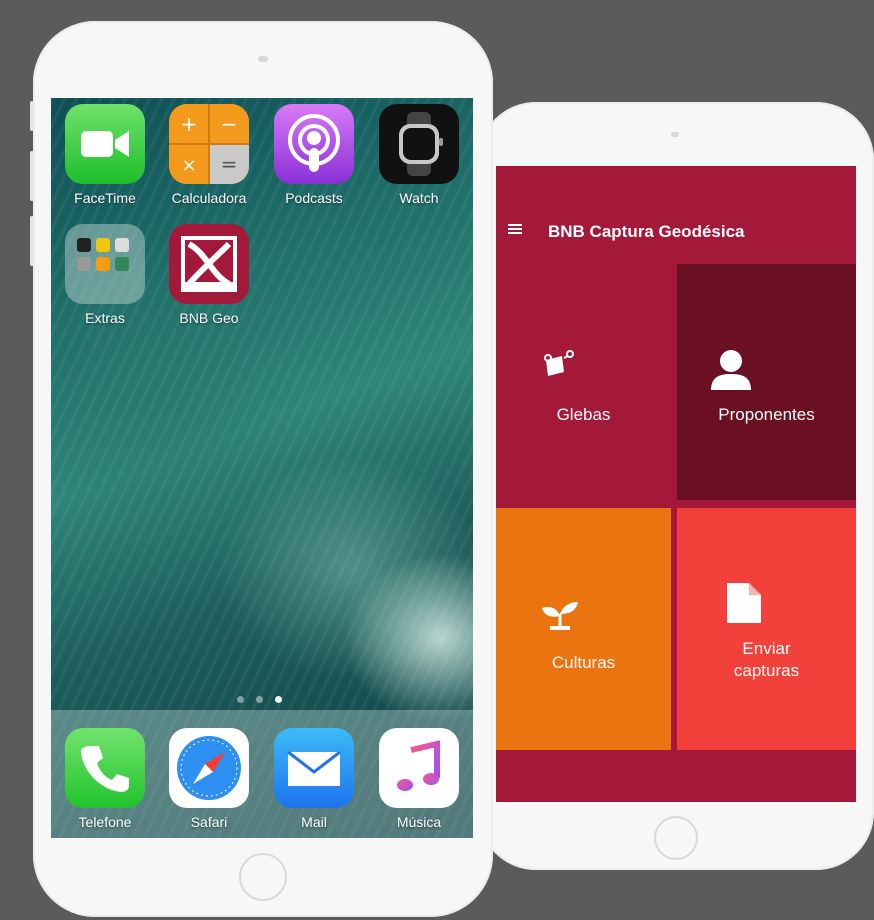 This screenshot has width=874, height=920. I want to click on tile-label: Glebas, so click(583, 414).